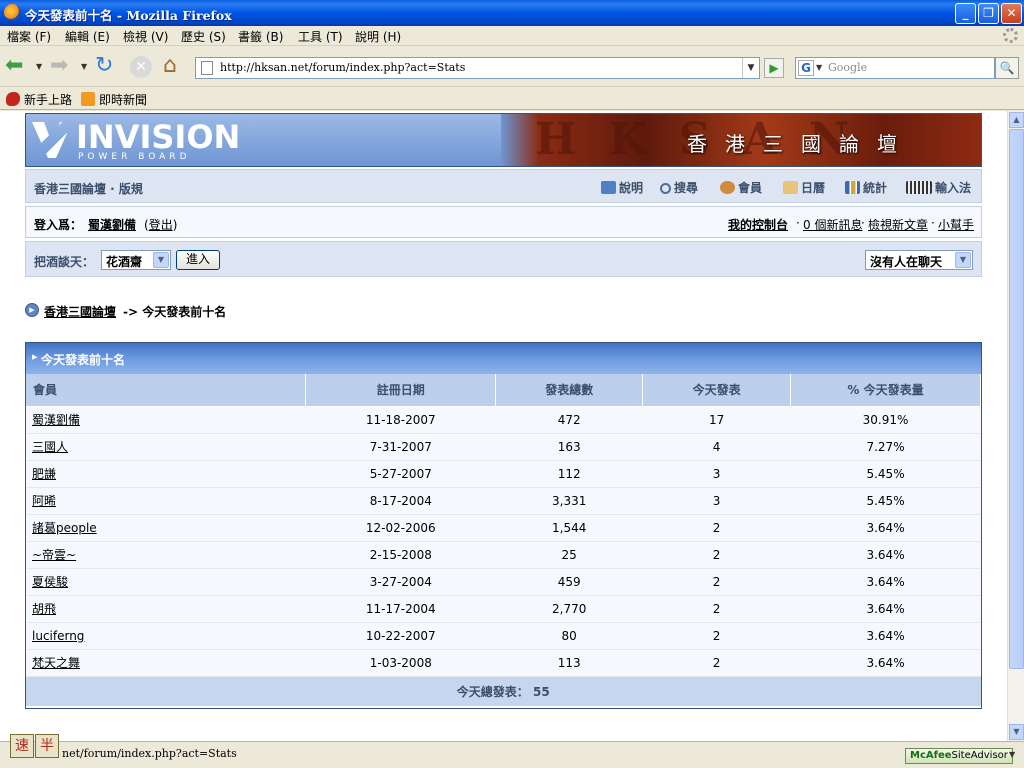 The height and width of the screenshot is (768, 1024). What do you see at coordinates (716, 447) in the screenshot?
I see `today-posts-cell: 4` at bounding box center [716, 447].